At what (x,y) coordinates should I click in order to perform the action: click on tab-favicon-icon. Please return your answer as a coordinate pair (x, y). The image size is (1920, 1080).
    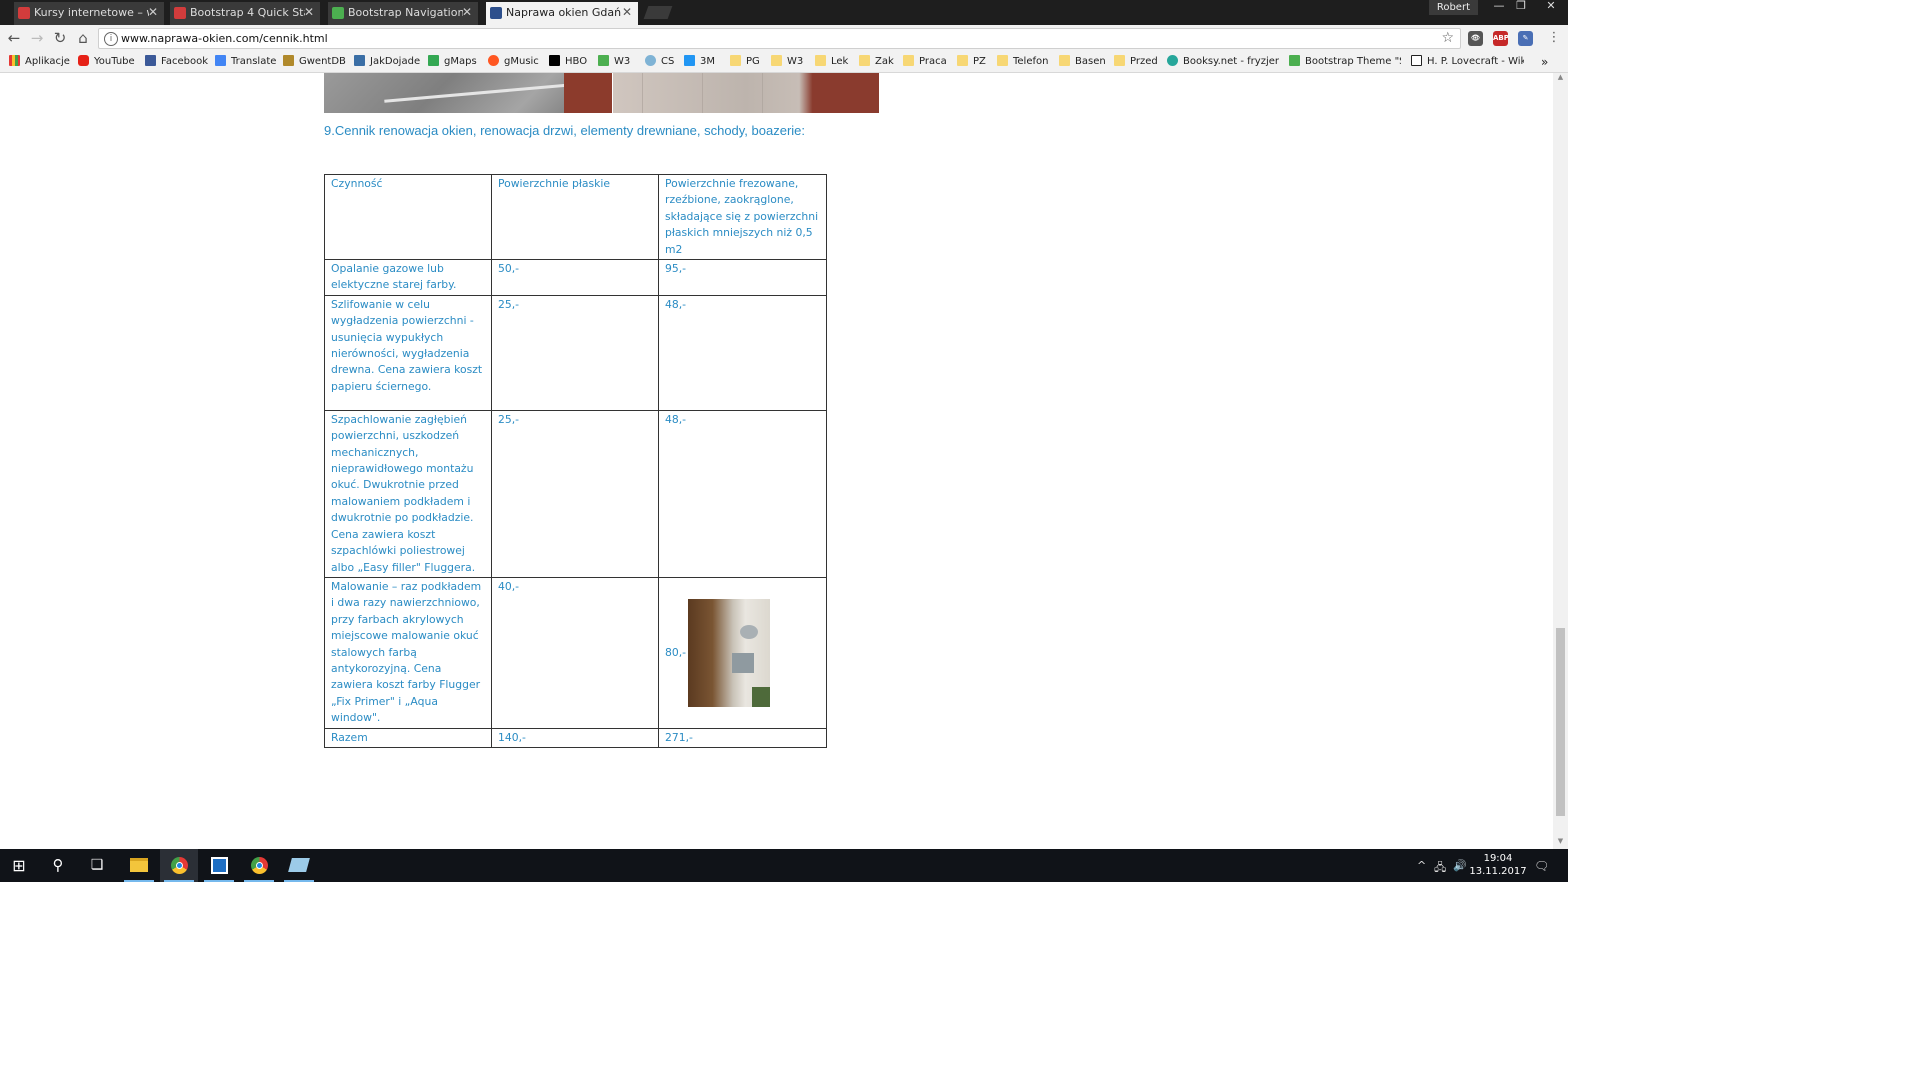
    Looking at the image, I should click on (180, 13).